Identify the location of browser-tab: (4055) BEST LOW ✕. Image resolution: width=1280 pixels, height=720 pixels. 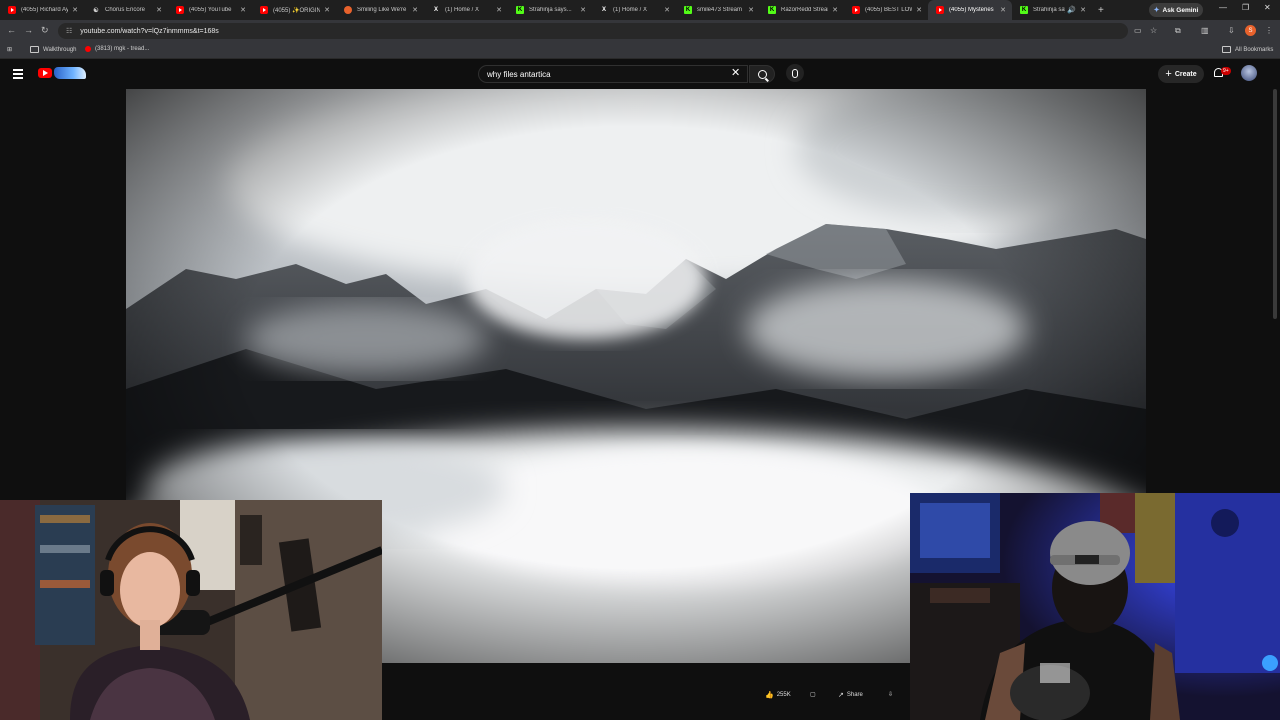
(886, 10).